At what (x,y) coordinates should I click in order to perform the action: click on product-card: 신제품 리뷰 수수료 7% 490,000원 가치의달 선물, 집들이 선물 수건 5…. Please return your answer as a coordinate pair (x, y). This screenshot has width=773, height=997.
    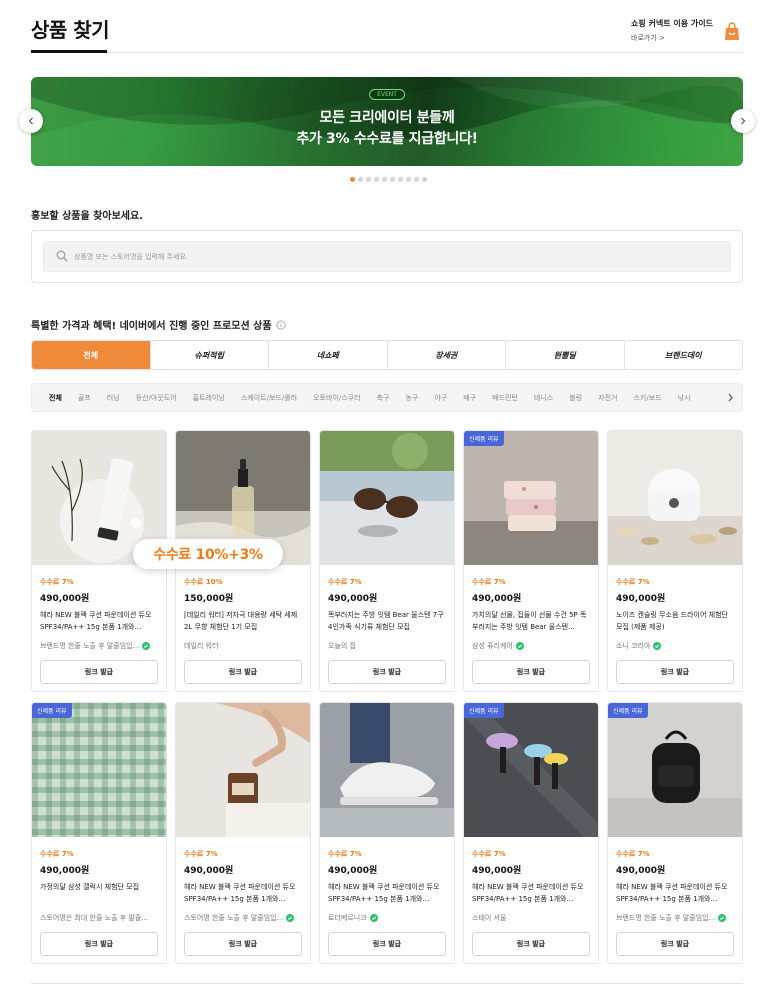
    Looking at the image, I should click on (531, 561).